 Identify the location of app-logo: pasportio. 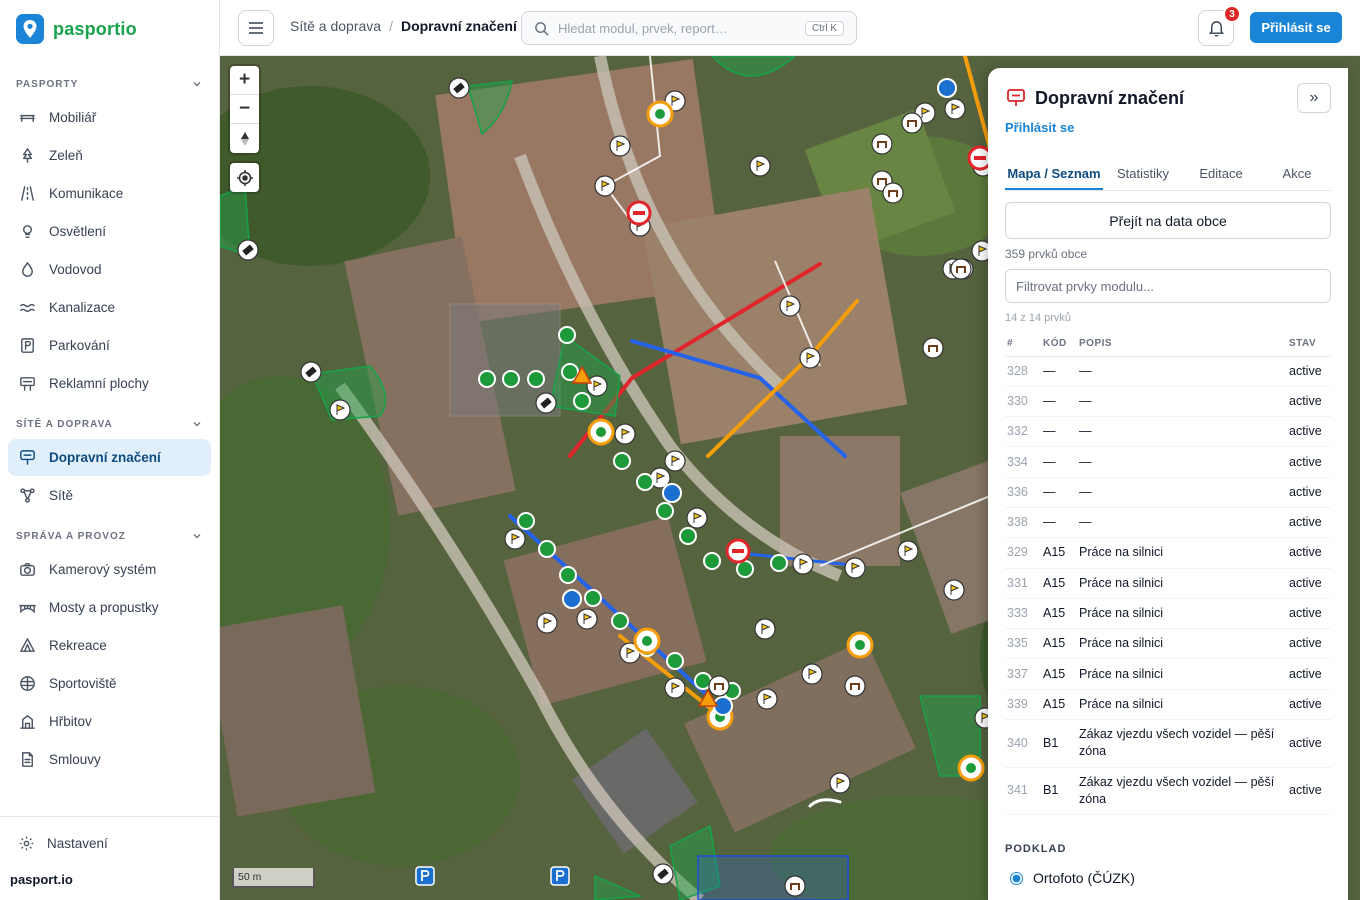
(76, 29).